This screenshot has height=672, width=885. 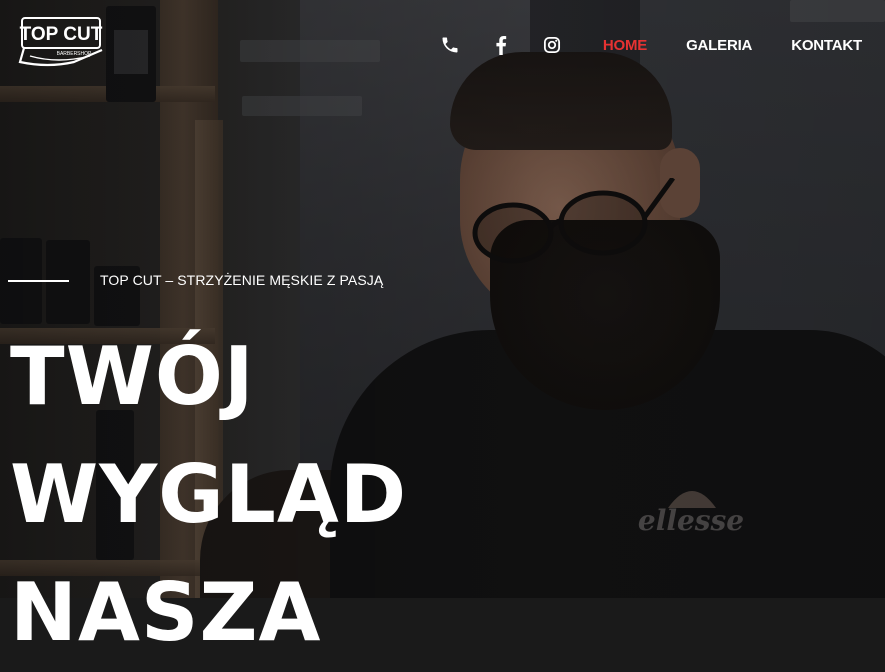 I want to click on instagram-icon, so click(x=552, y=45).